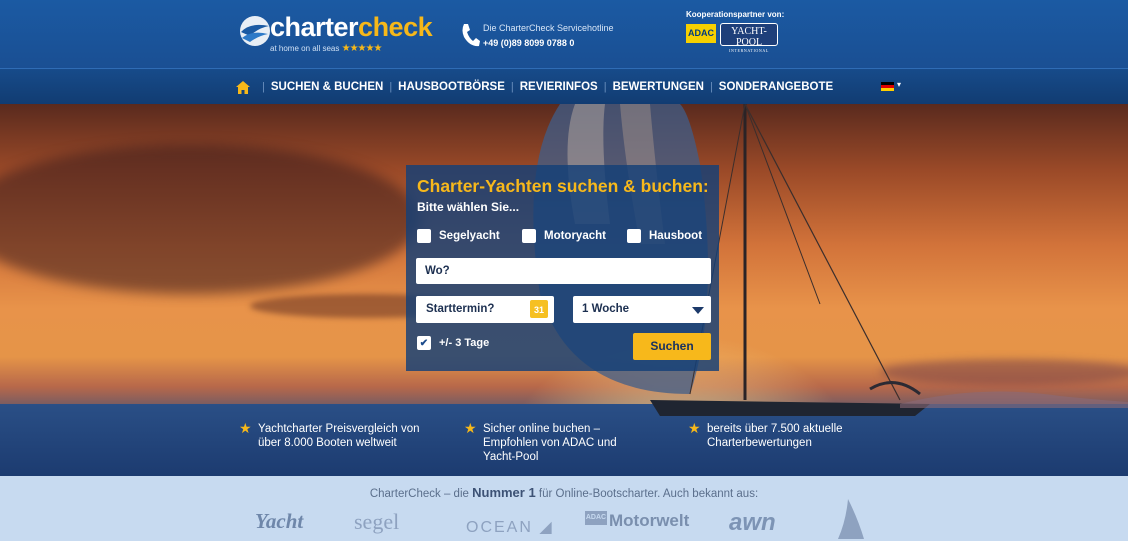 The image size is (1128, 541). I want to click on chartercheck-logo: chartercheck at home on all seas ★★★★★, so click(335, 35).